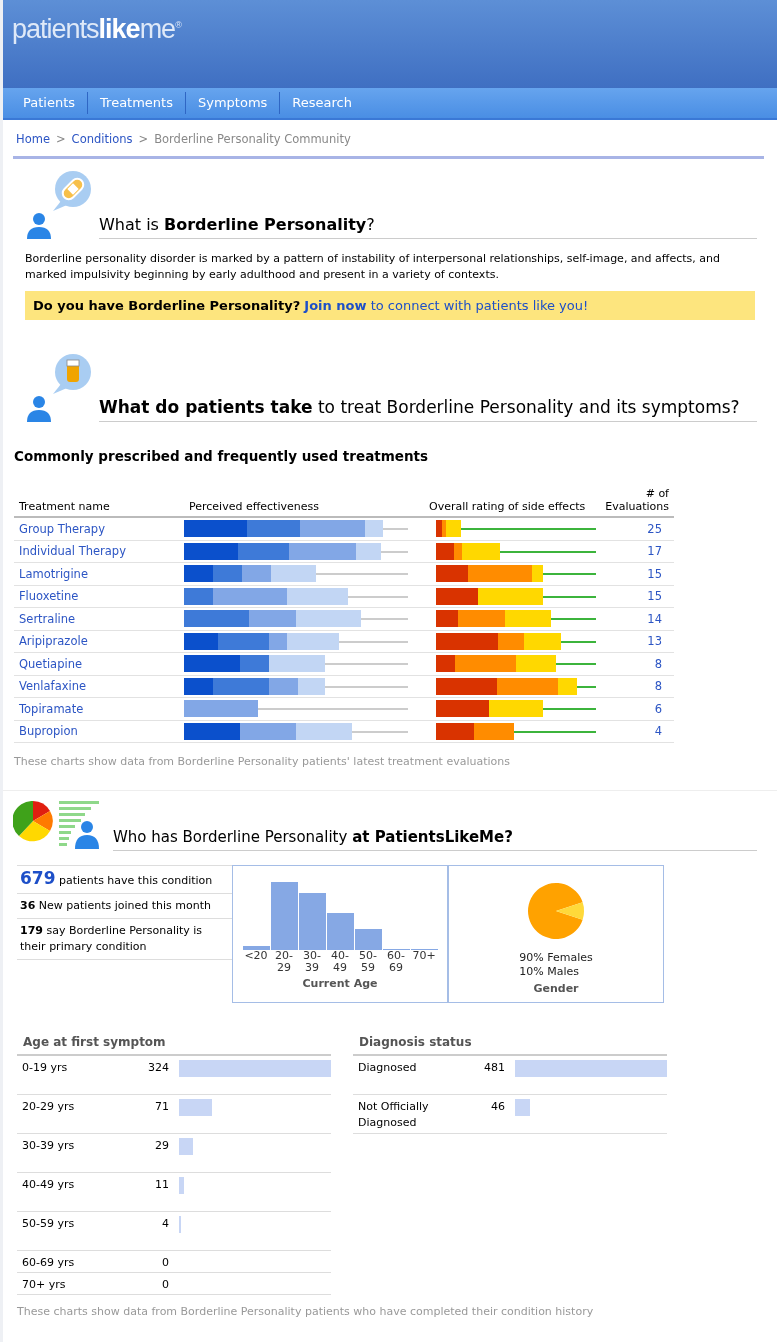  I want to click on section-title: What do patients take to treat Borderline Personality and its symptoms?, so click(428, 409).